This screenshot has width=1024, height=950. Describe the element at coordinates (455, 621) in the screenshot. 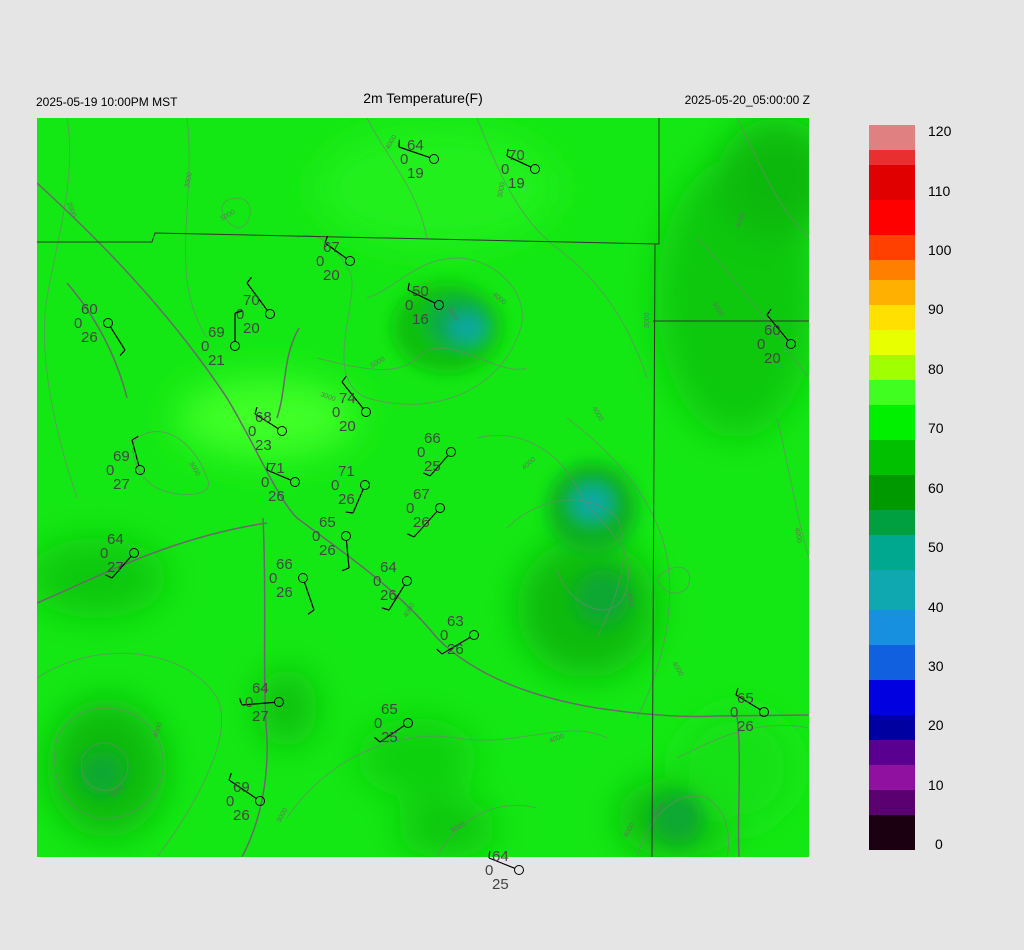

I see `station-temperature: 63` at that location.